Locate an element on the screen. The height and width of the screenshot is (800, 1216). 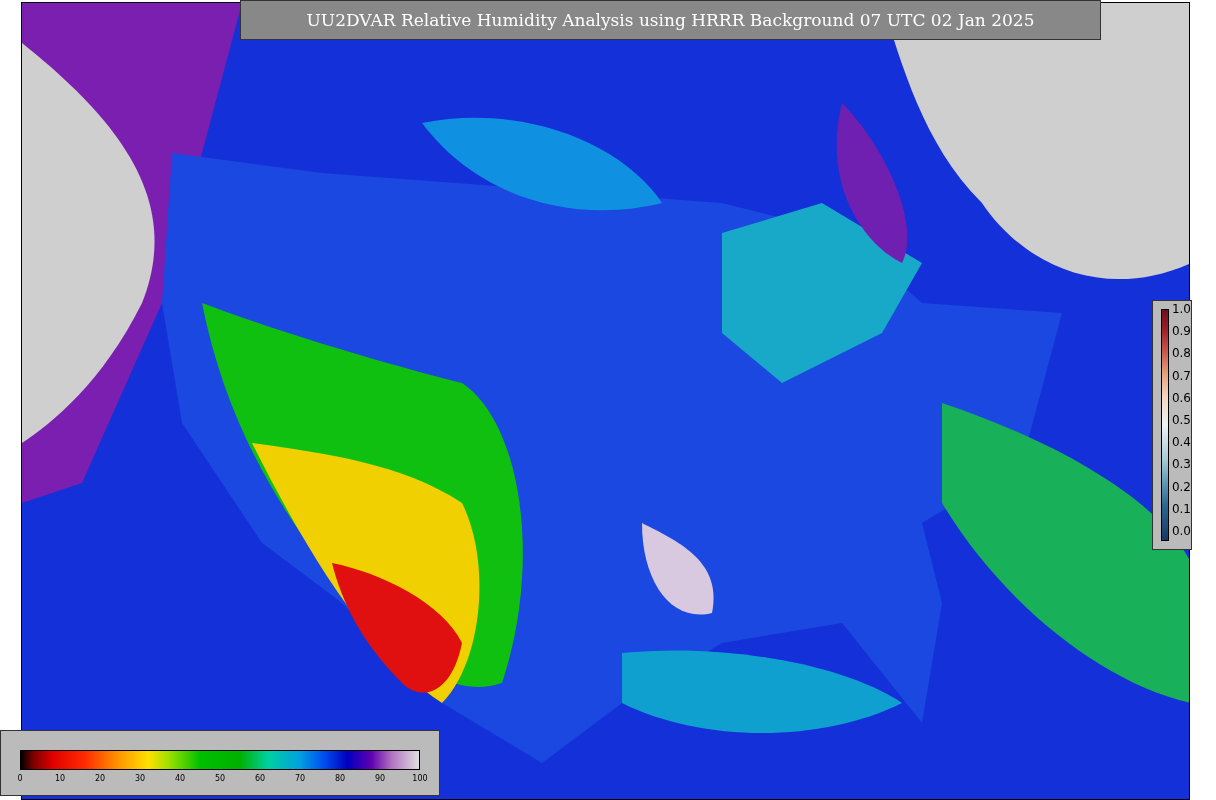
tick-label: 0.7 is located at coordinates (1181, 375).